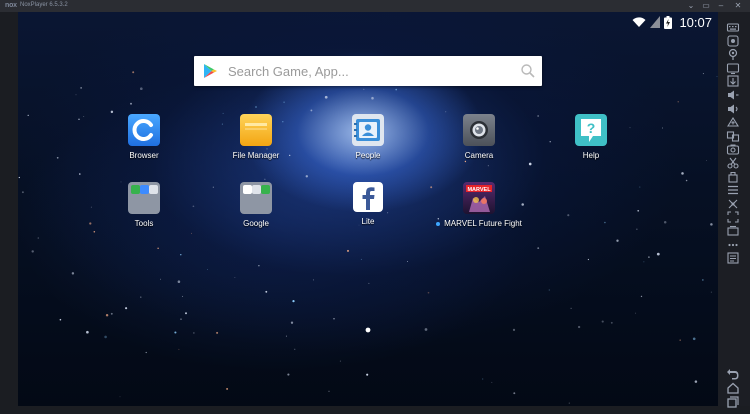 This screenshot has width=750, height=414. I want to click on app-label: Help, so click(591, 155).